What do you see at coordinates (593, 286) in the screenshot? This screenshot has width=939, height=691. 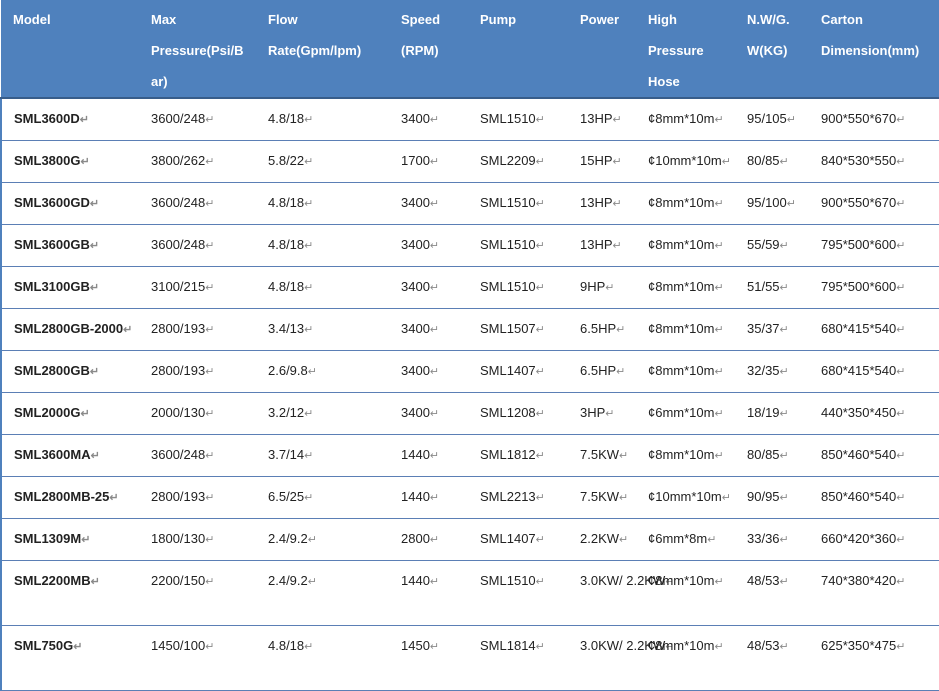 I see `cell-value: 9HP` at bounding box center [593, 286].